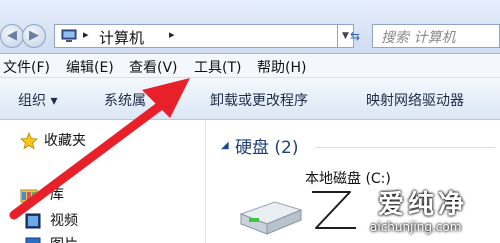  Describe the element at coordinates (33, 221) in the screenshot. I see `video-icon` at that location.